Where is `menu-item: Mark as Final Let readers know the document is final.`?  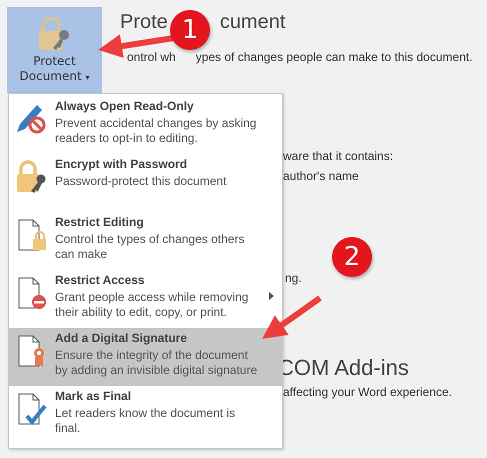
menu-item: Mark as Final Let readers know the document is final. is located at coordinates (145, 415).